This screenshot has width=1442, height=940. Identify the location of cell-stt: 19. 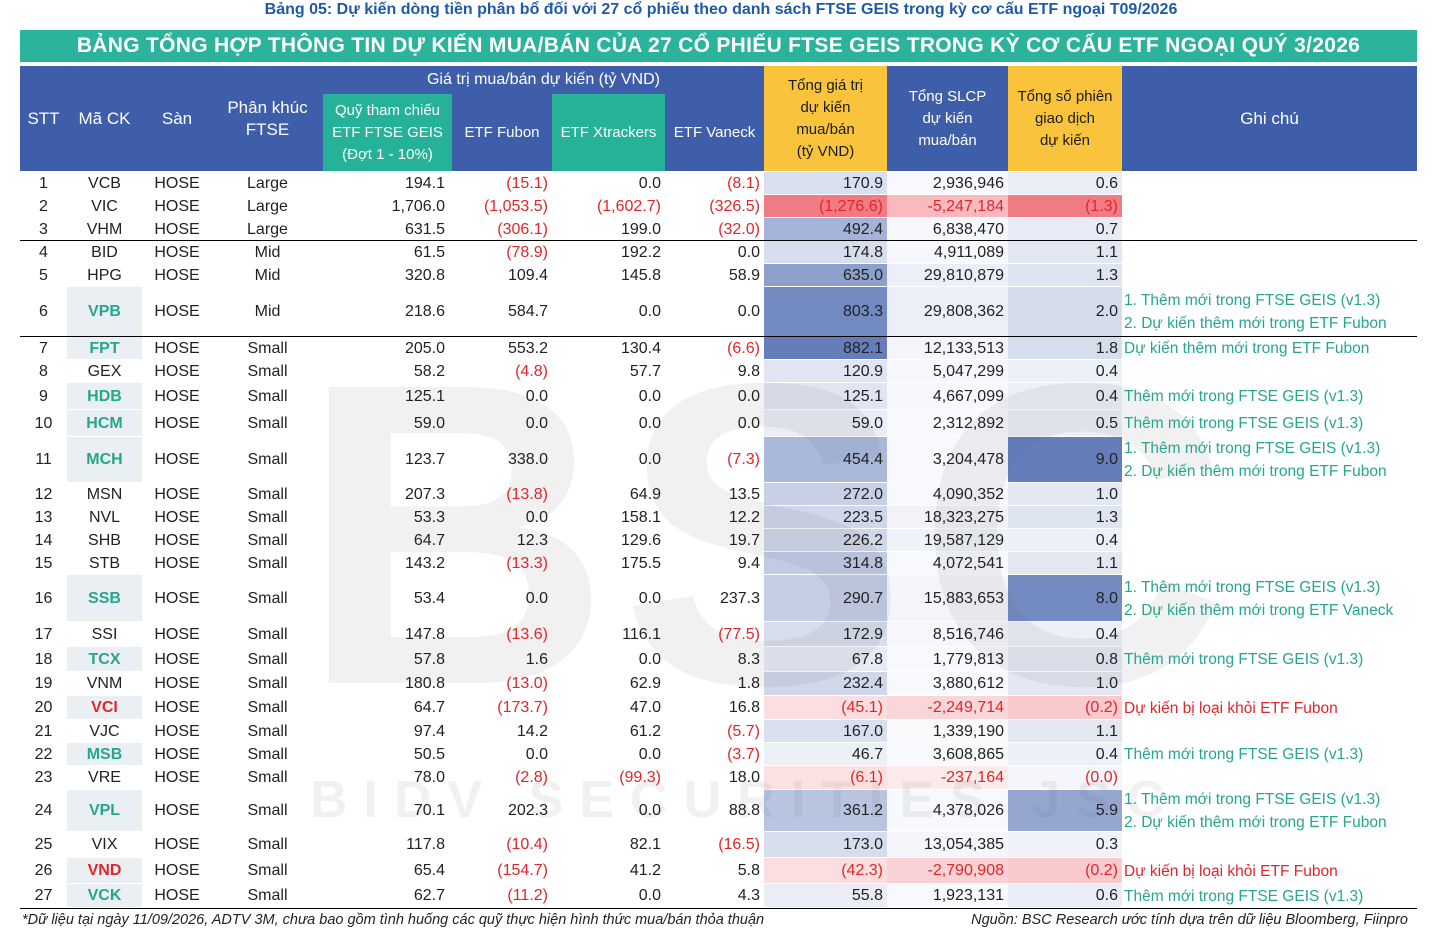
(43, 683).